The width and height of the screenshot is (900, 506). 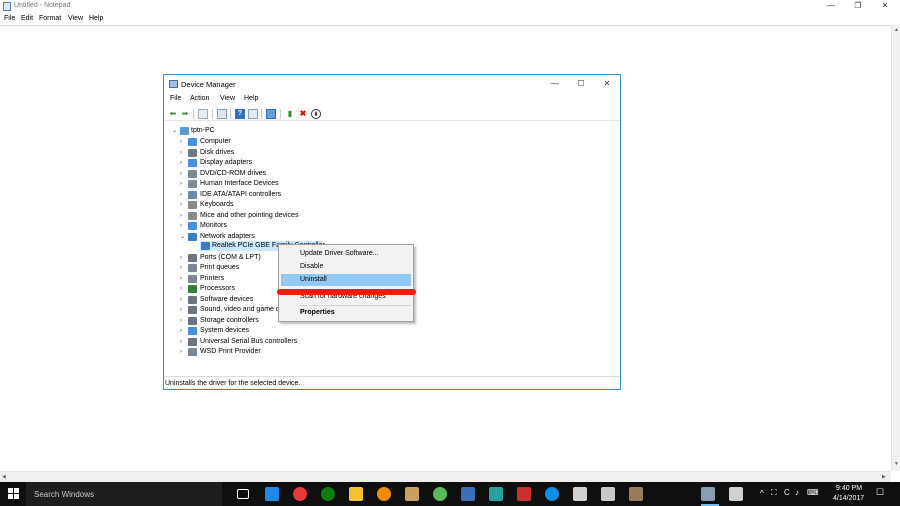 What do you see at coordinates (445, 476) in the screenshot?
I see `horizontal-scrollbar: ◀ ▶` at bounding box center [445, 476].